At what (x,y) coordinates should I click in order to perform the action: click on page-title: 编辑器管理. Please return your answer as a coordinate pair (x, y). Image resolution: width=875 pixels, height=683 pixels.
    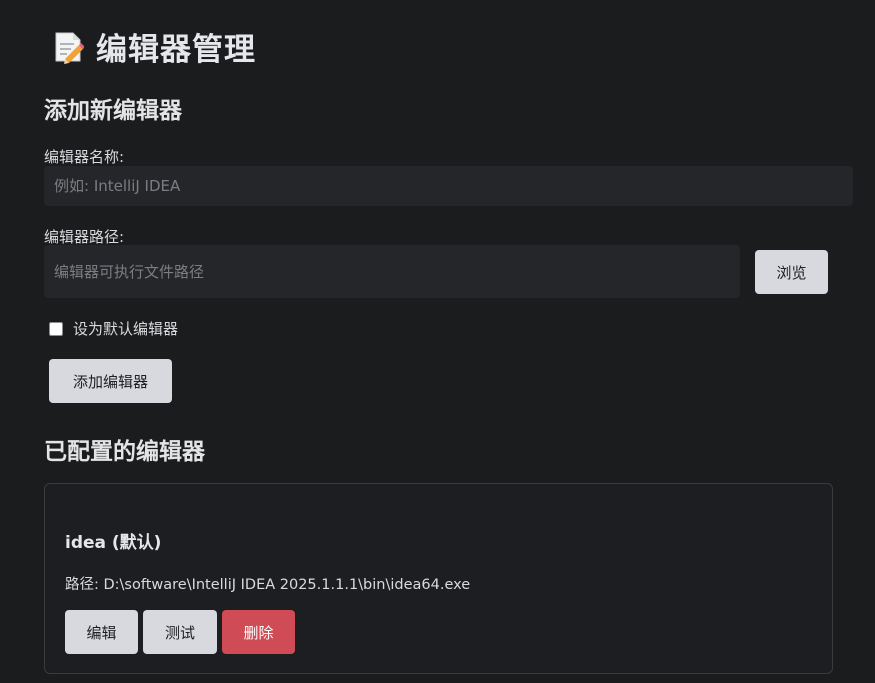
    Looking at the image, I should click on (154, 46).